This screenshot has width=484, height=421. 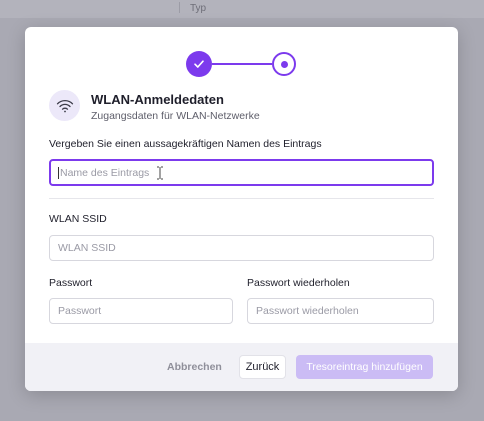 I want to click on ssid-placeholder: WLAN SSID, so click(x=87, y=248).